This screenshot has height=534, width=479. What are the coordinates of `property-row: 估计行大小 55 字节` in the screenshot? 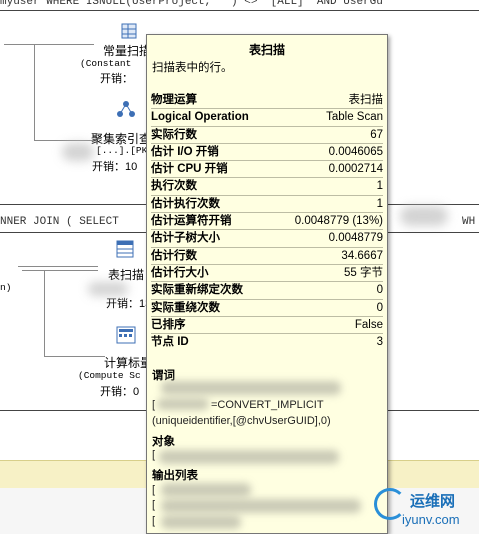 It's located at (267, 274).